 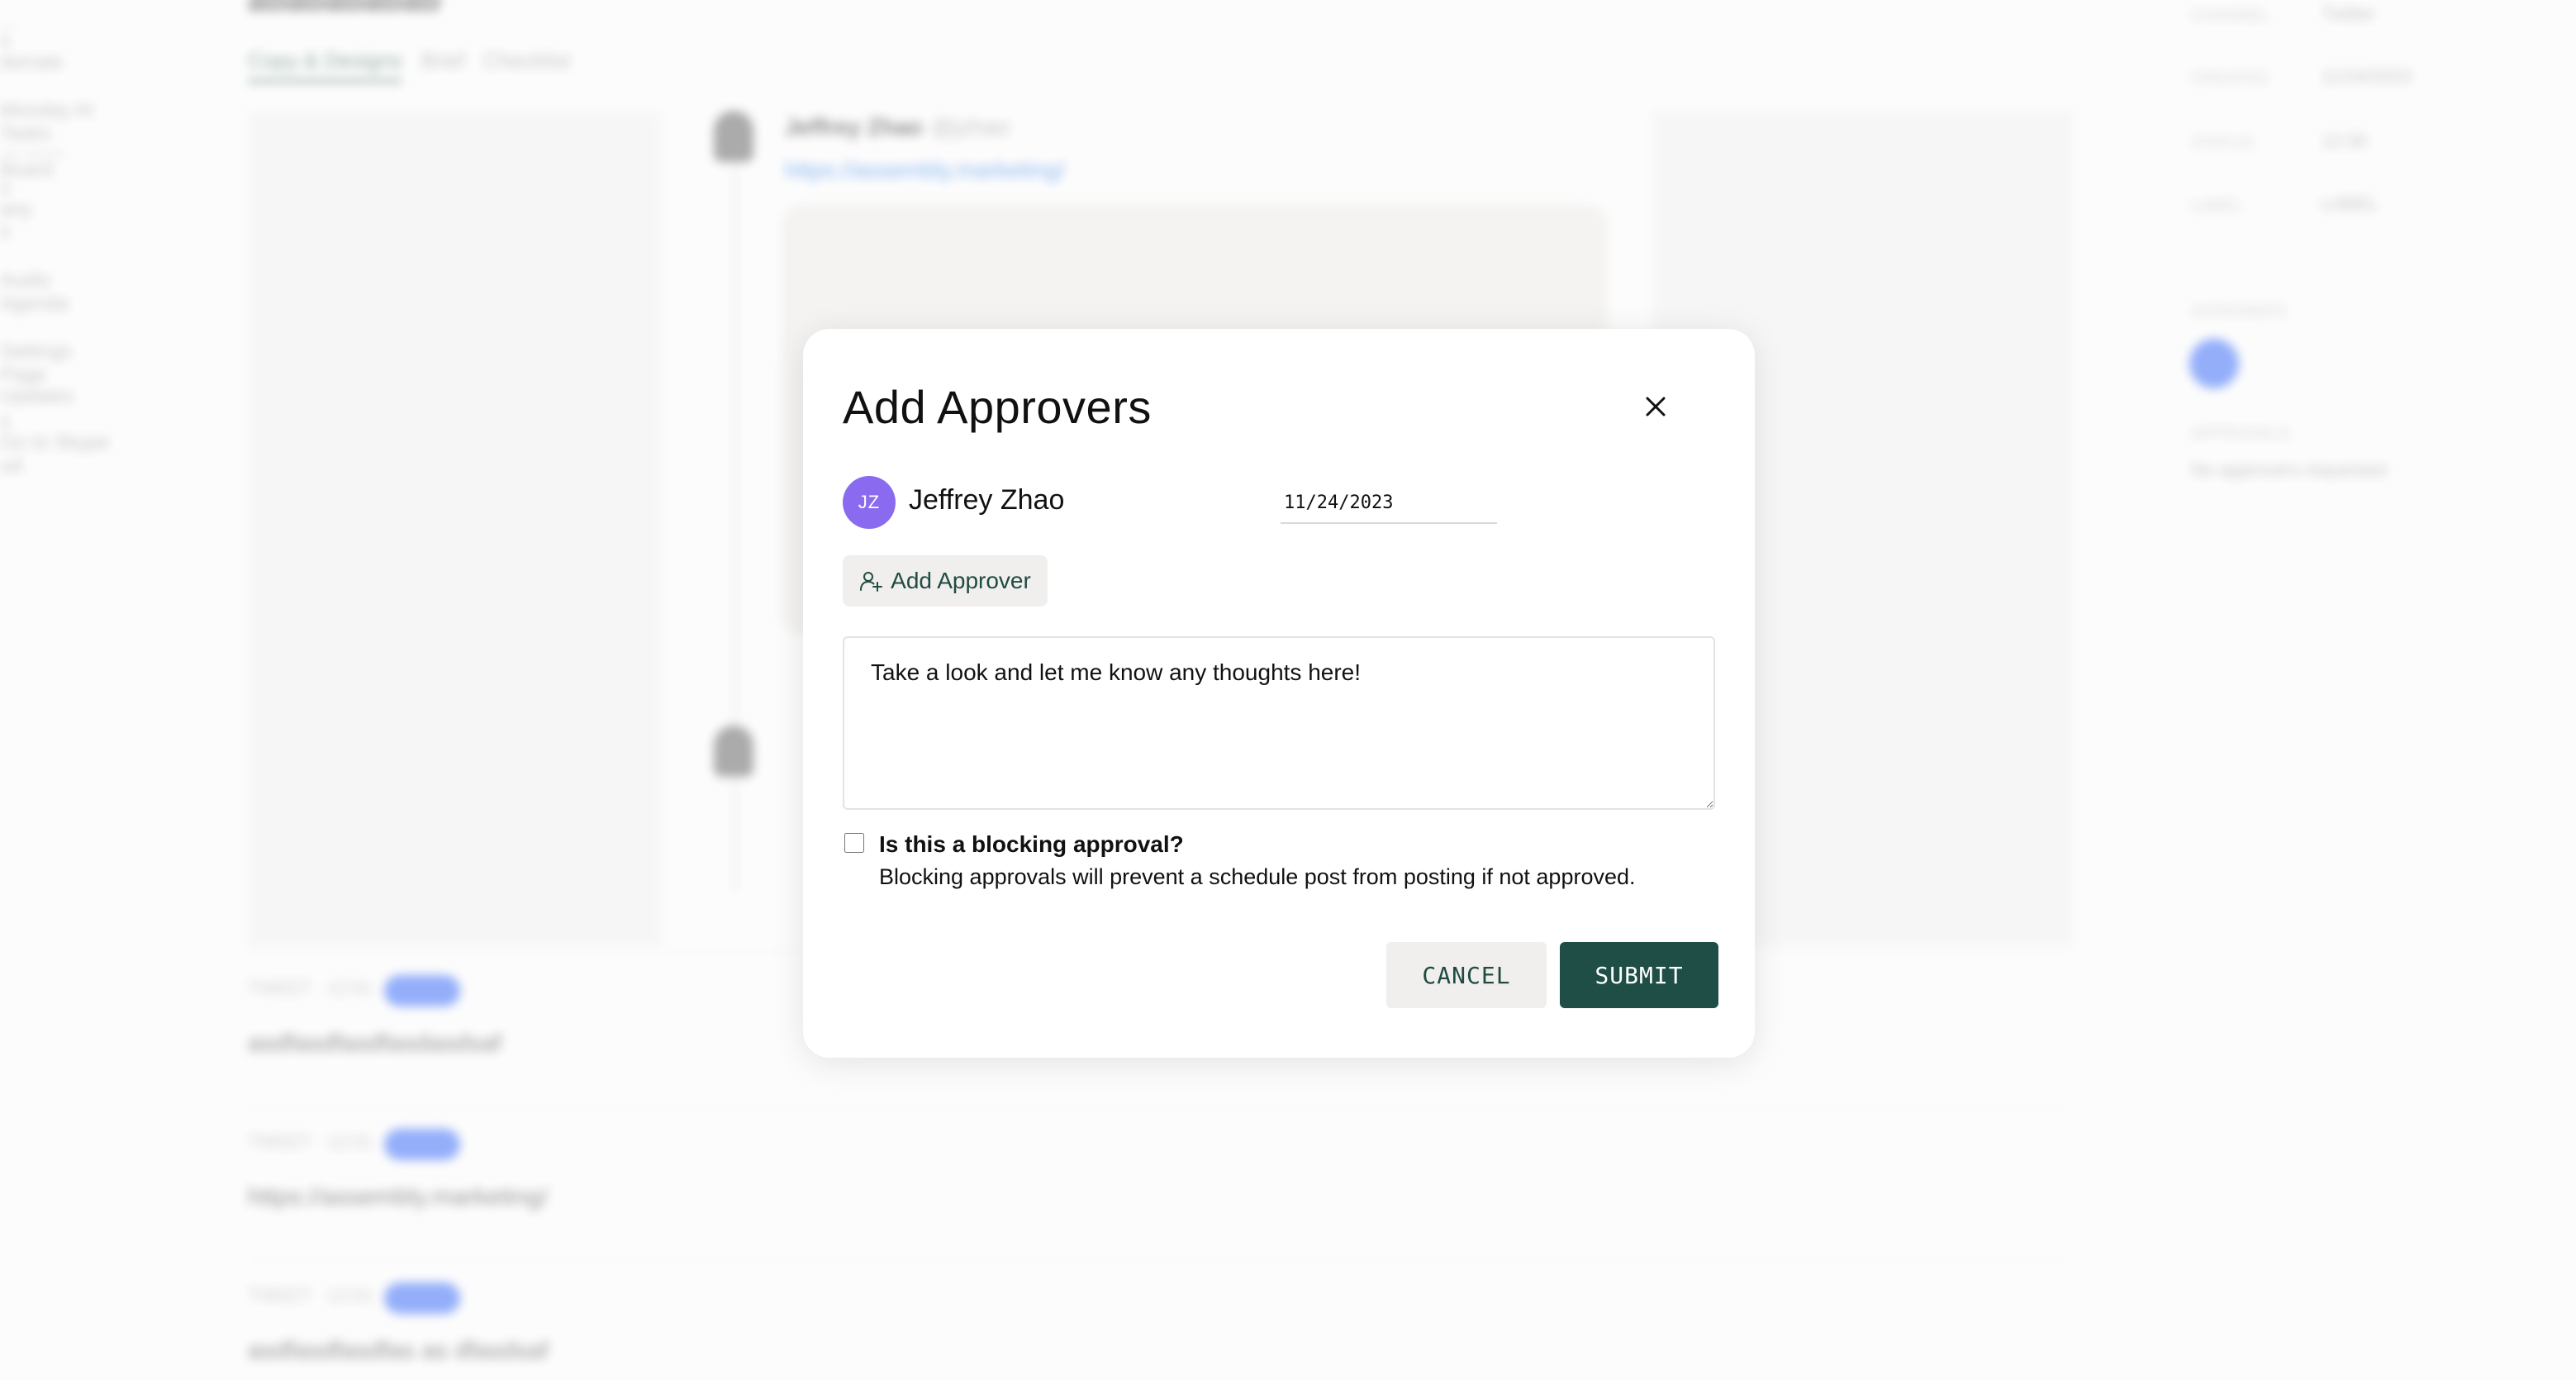 I want to click on due-date-input, so click(x=1389, y=503).